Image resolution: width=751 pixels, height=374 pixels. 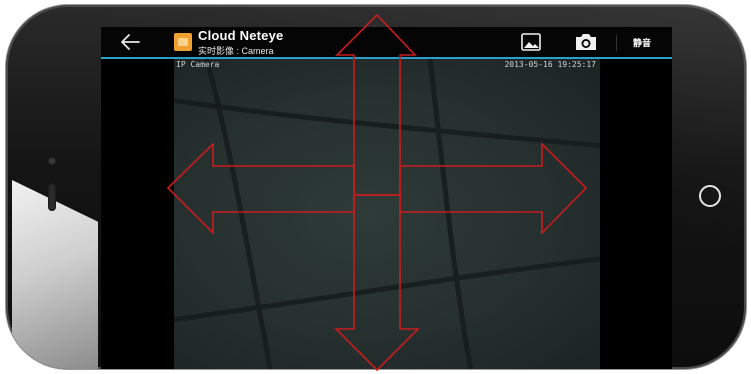 I want to click on right-arrow-icon, so click(x=493, y=188).